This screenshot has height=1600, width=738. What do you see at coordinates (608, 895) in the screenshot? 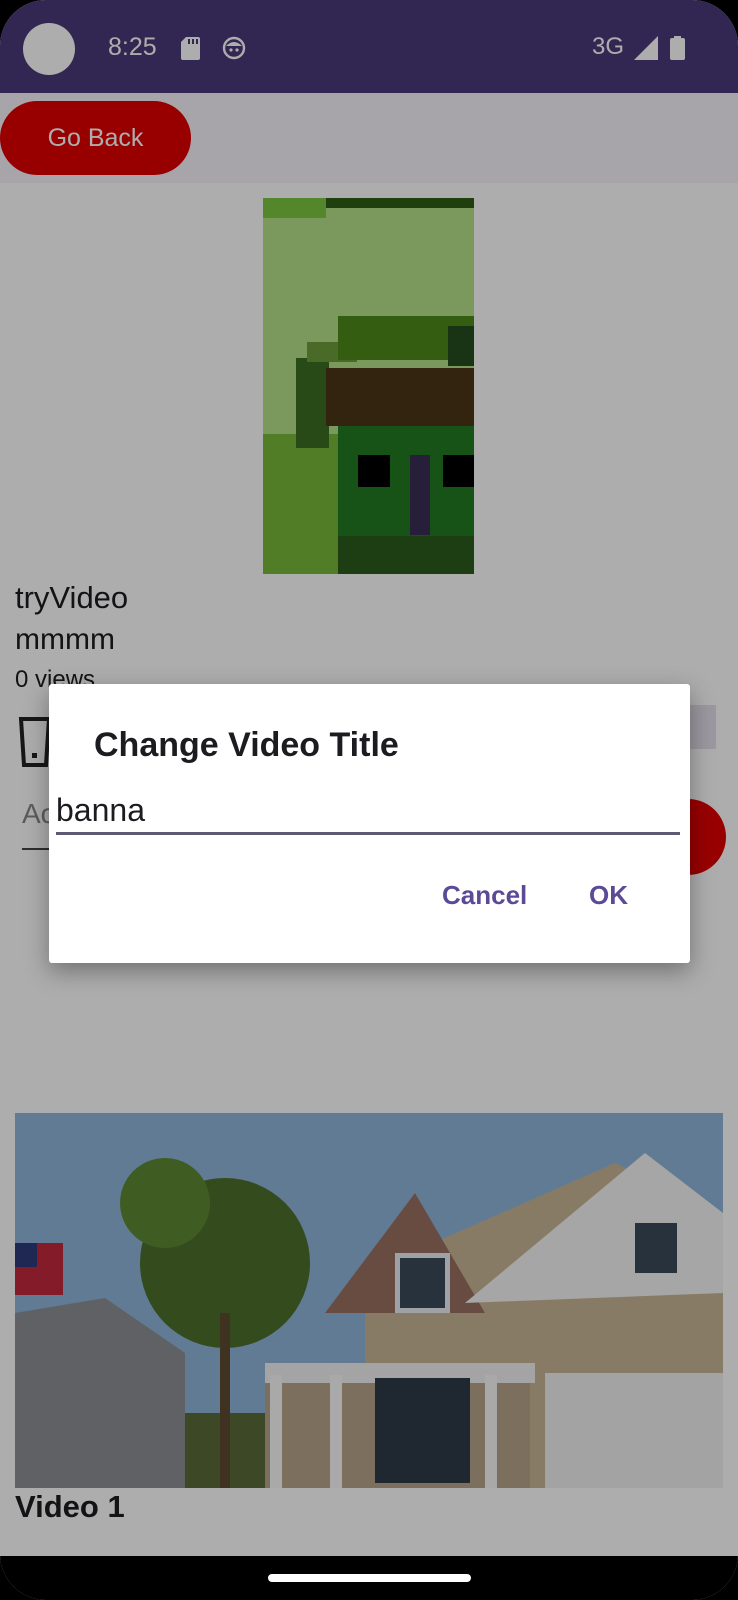
I see `ok-button: OK` at bounding box center [608, 895].